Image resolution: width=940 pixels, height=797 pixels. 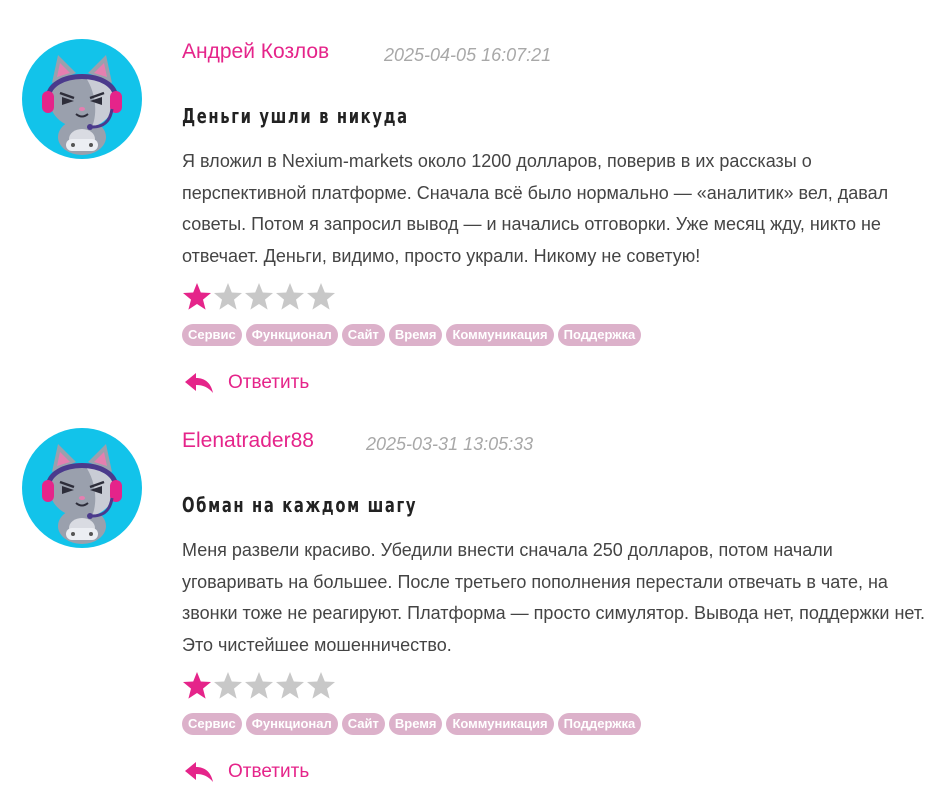 I want to click on review-date: 2025-03-31 13:05:33, so click(x=450, y=444).